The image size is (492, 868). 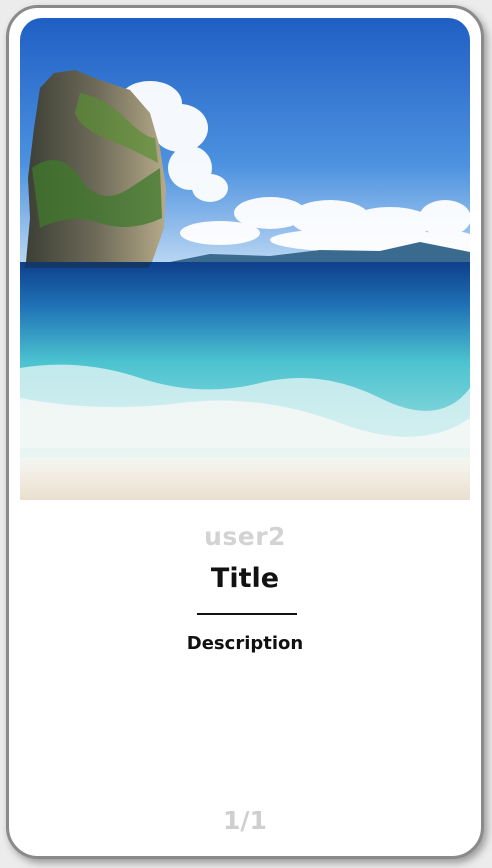 I want to click on title-divider, so click(x=247, y=614).